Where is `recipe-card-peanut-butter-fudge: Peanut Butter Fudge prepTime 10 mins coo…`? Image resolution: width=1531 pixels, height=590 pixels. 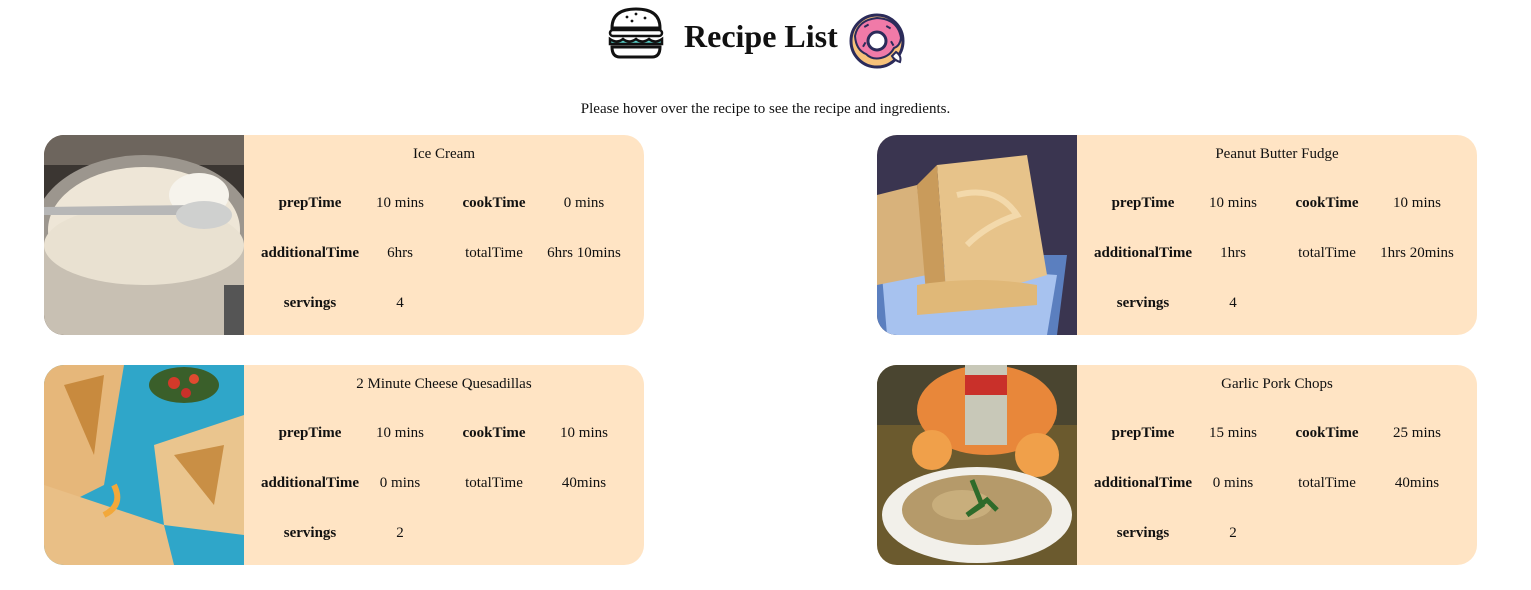 recipe-card-peanut-butter-fudge: Peanut Butter Fudge prepTime 10 mins coo… is located at coordinates (1177, 235).